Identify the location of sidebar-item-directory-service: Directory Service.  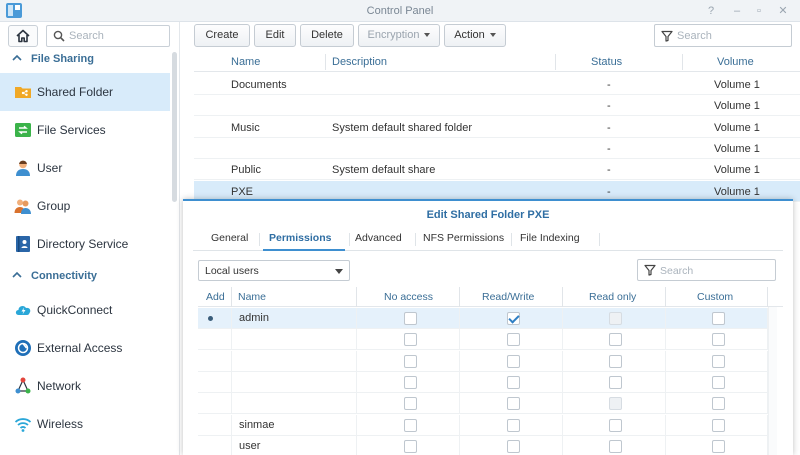
(85, 244).